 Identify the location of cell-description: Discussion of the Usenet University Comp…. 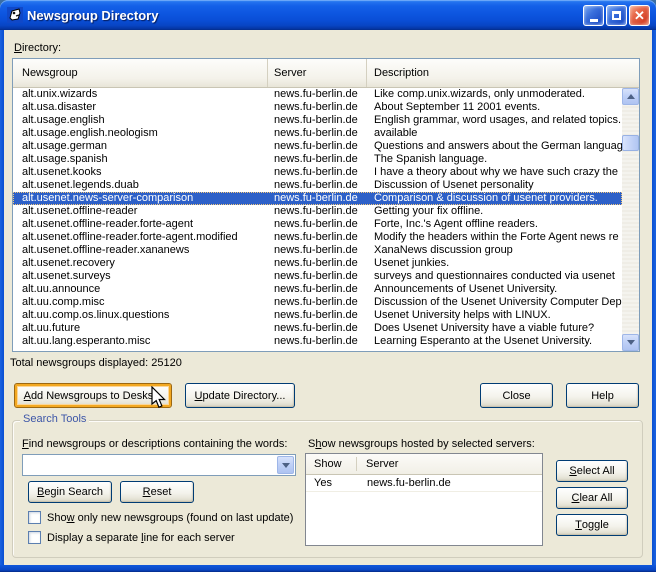
(498, 302).